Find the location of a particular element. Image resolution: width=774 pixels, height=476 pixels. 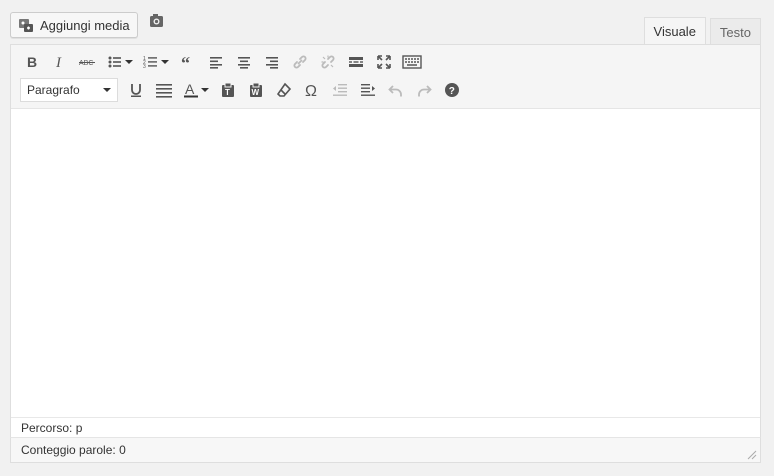

element-path-bar: Percorso: p is located at coordinates (385, 427).